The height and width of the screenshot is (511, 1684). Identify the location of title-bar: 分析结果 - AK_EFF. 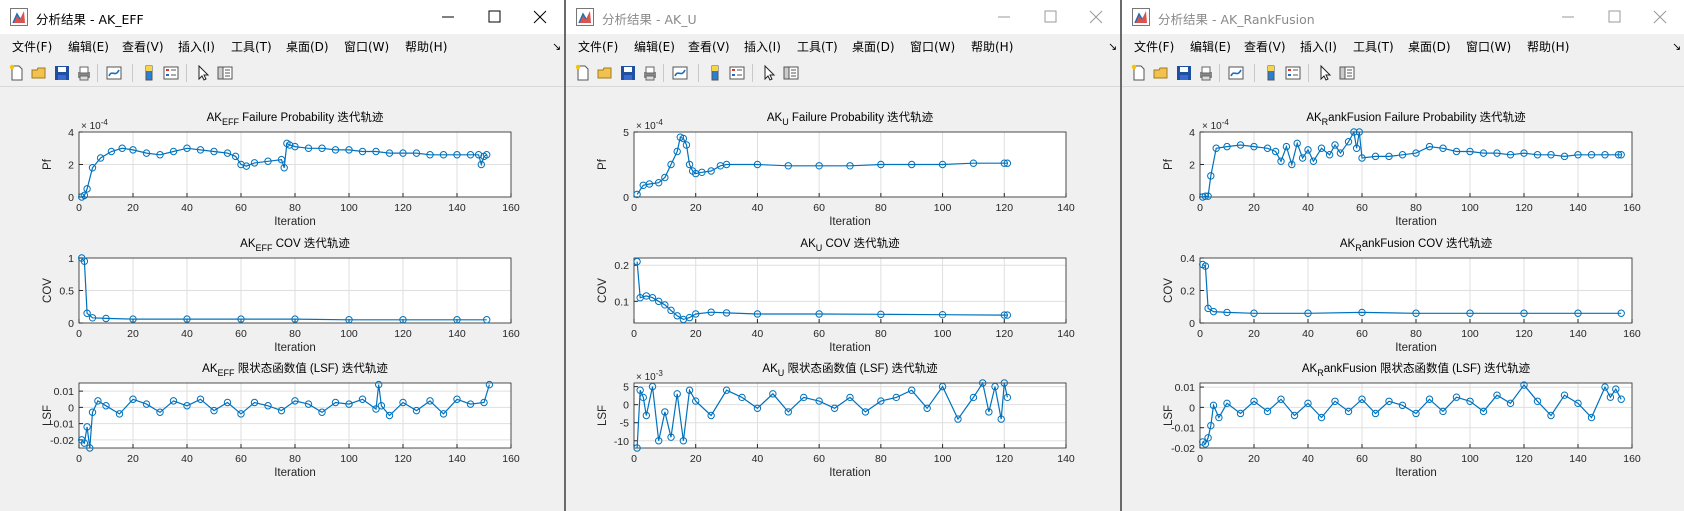
(282, 17).